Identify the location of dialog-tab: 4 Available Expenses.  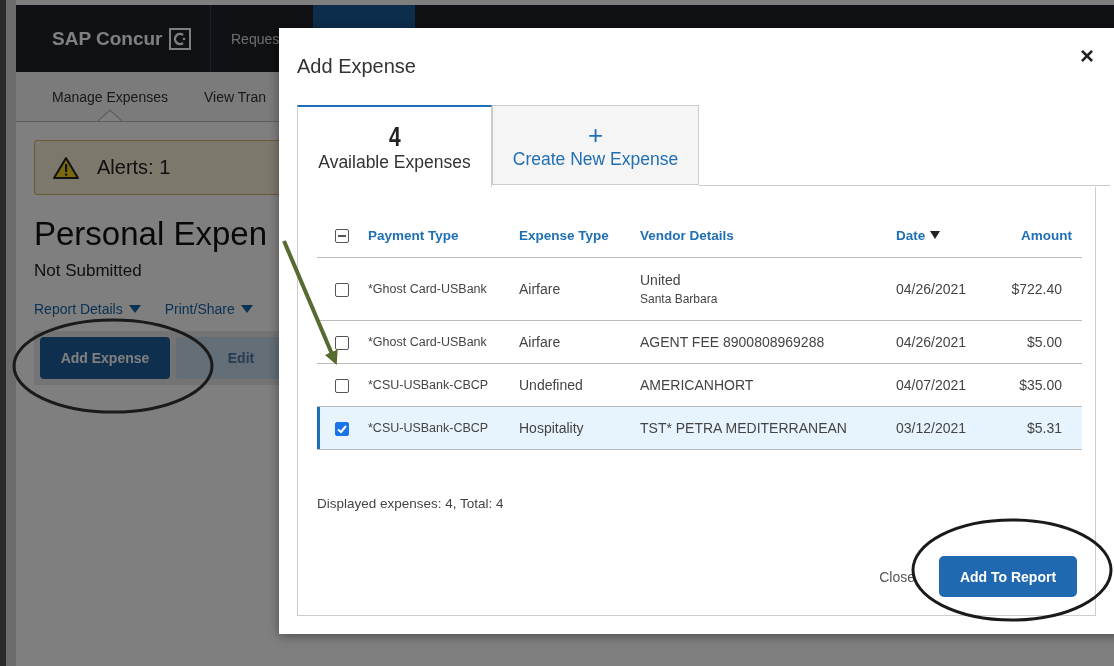
(394, 146).